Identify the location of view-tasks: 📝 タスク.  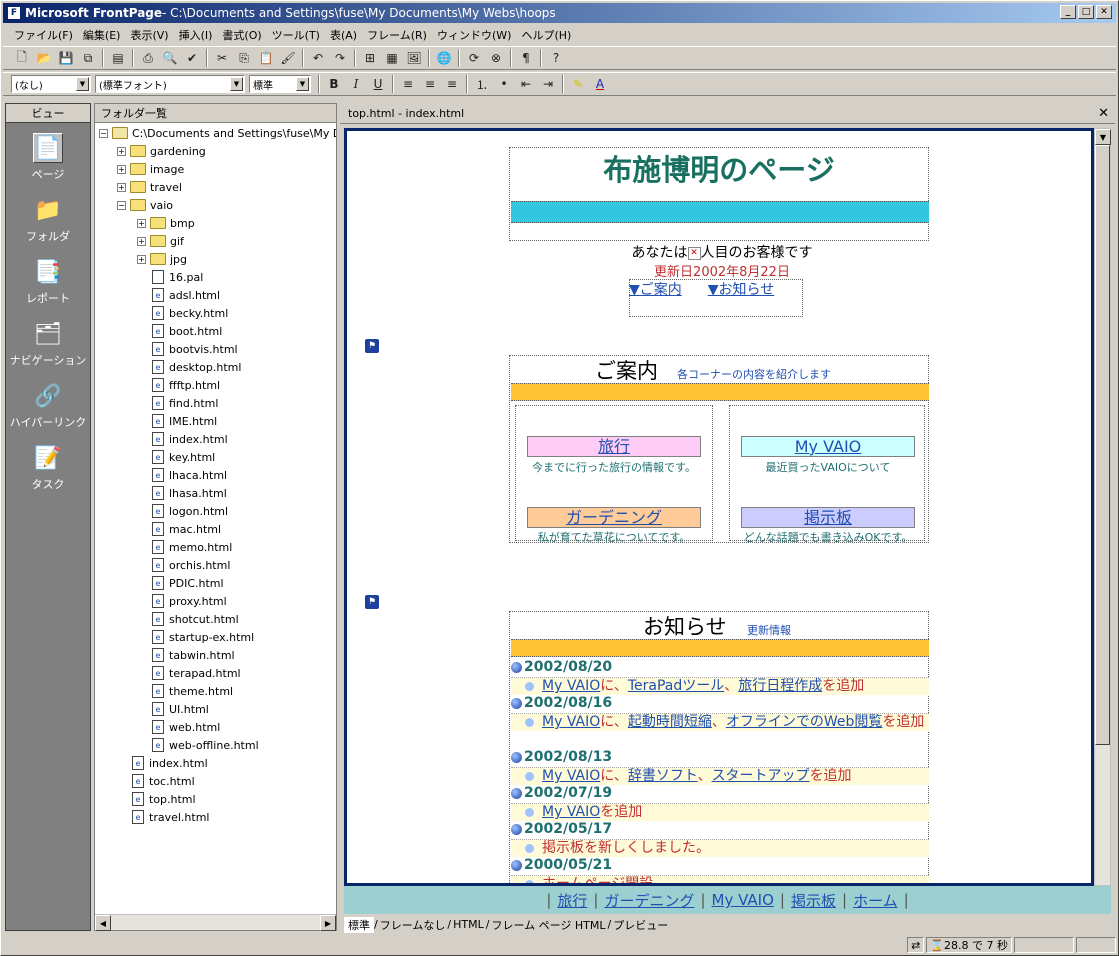
(48, 469).